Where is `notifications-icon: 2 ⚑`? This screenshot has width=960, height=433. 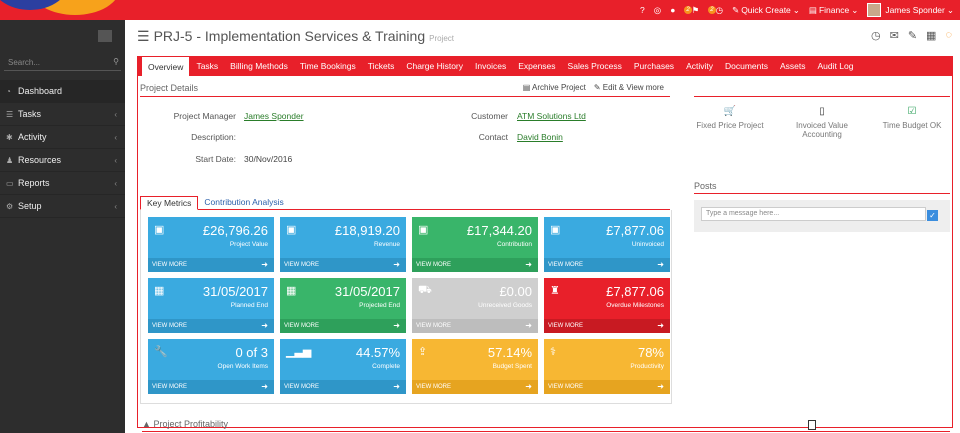
notifications-icon: 2 ⚑ is located at coordinates (691, 10).